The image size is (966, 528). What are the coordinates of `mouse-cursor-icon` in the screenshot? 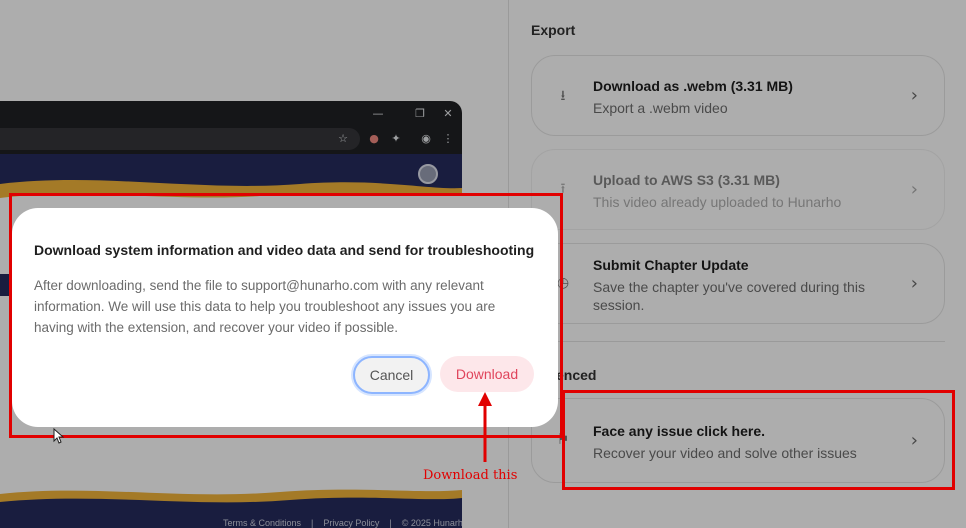 It's located at (59, 436).